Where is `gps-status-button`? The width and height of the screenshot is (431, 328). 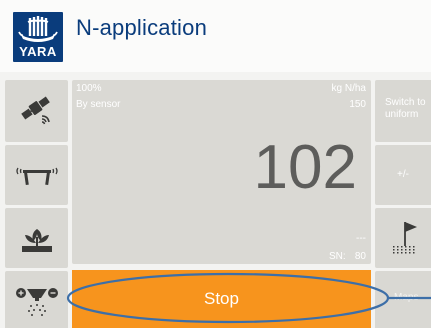
gps-status-button is located at coordinates (36, 111).